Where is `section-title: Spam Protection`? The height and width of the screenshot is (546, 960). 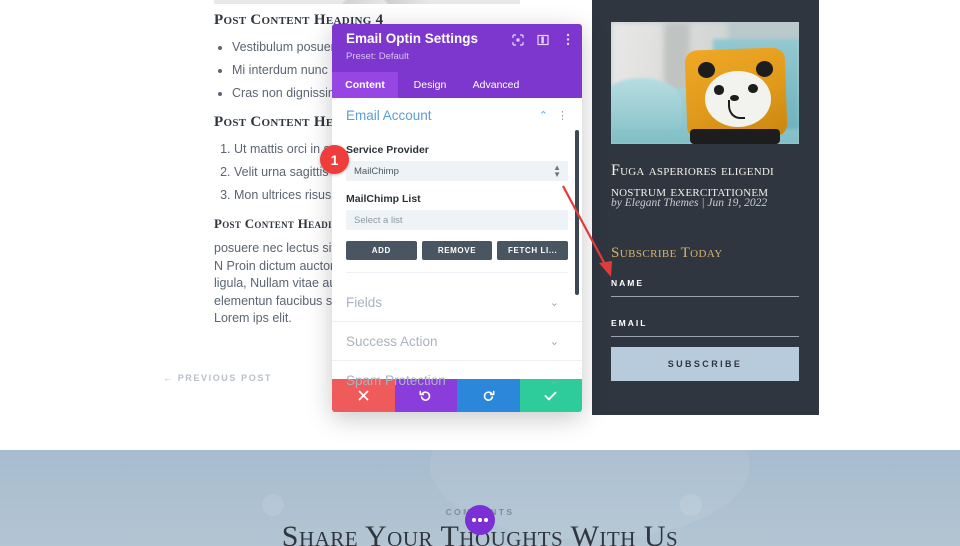 section-title: Spam Protection is located at coordinates (396, 380).